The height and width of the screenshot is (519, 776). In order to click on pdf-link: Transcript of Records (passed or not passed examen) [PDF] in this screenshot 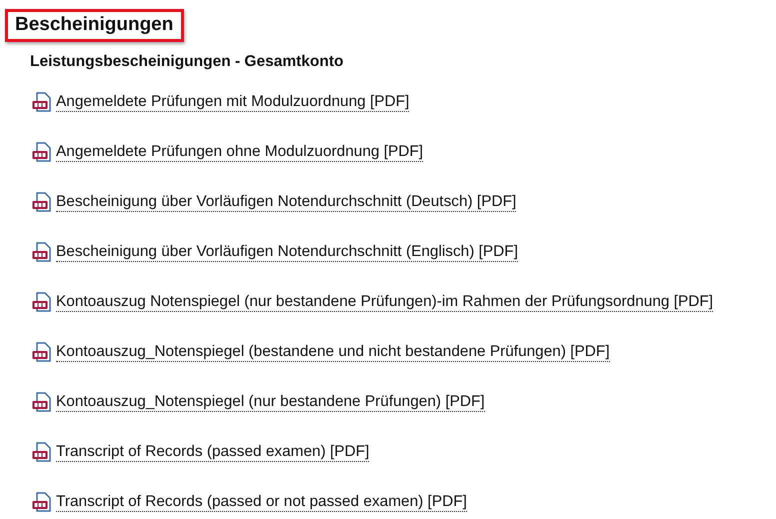, I will do `click(261, 502)`.